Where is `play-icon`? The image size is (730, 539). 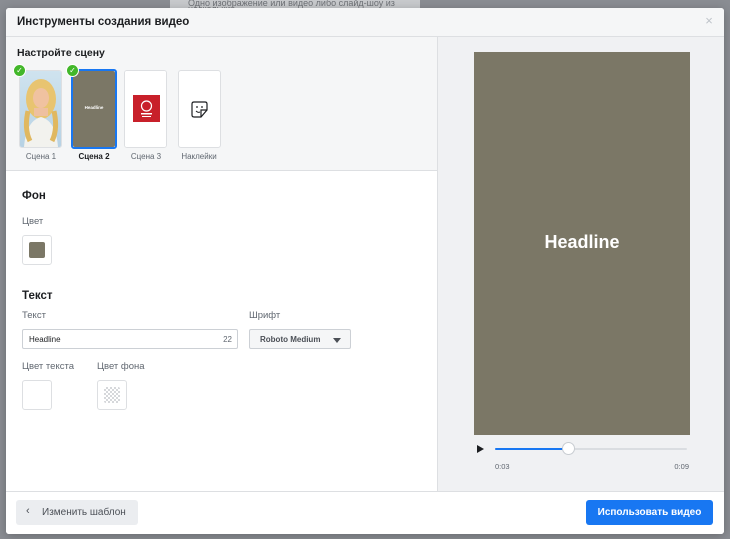 play-icon is located at coordinates (480, 449).